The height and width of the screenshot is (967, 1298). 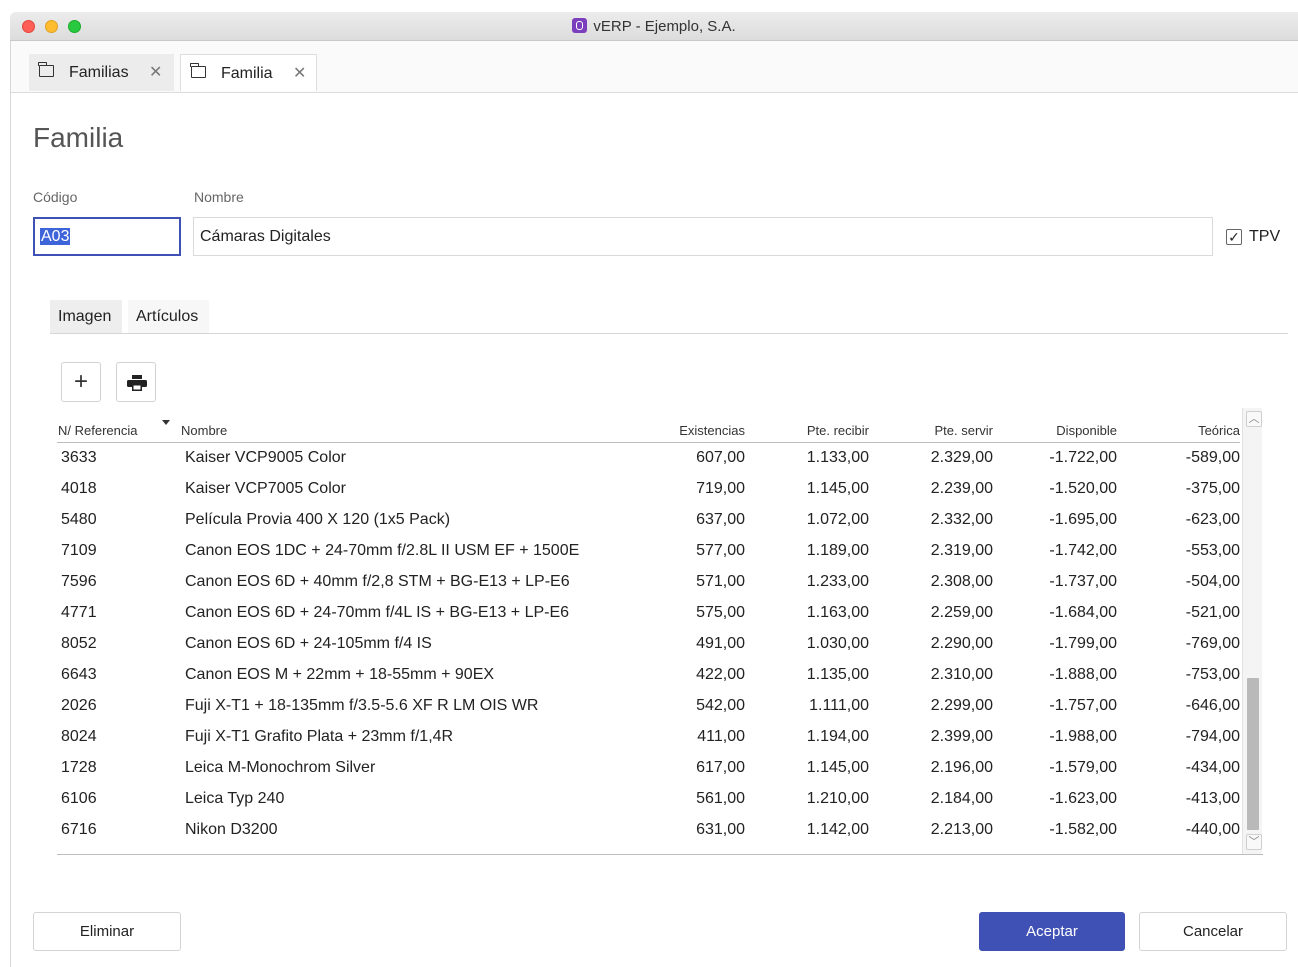 I want to click on cell-pte-servir: 2.310,00, so click(x=961, y=674).